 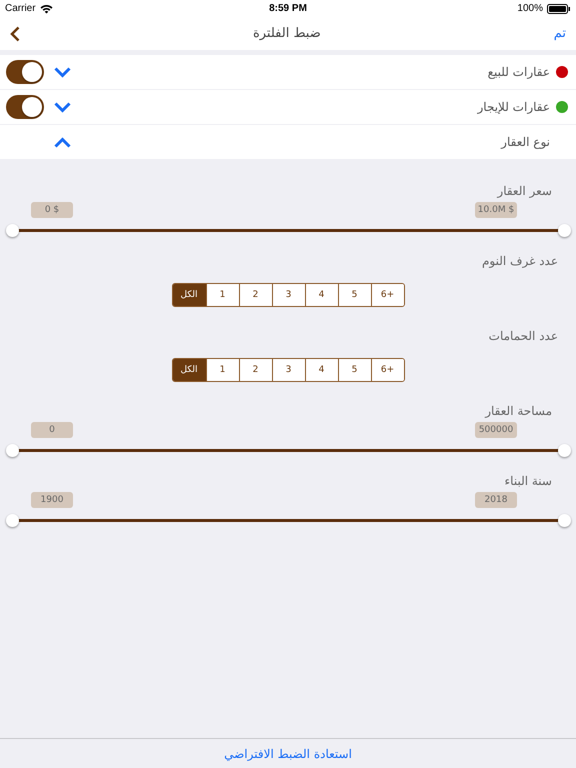 I want to click on value-bubble: 500000, so click(x=496, y=430).